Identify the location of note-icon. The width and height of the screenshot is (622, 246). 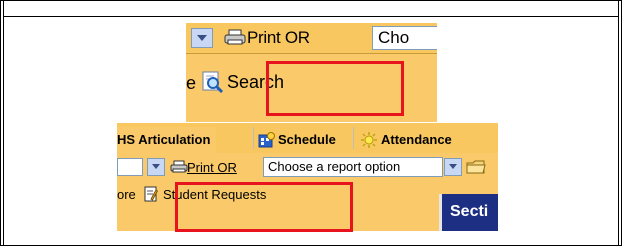
(151, 194).